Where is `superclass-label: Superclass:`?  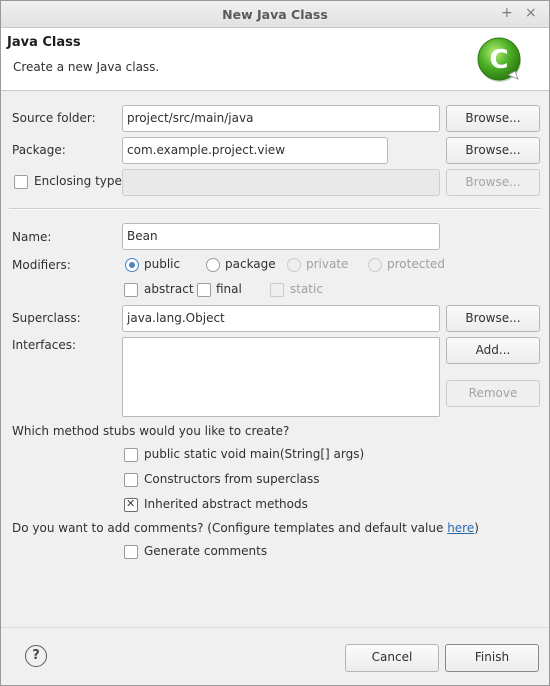 superclass-label: Superclass: is located at coordinates (46, 318).